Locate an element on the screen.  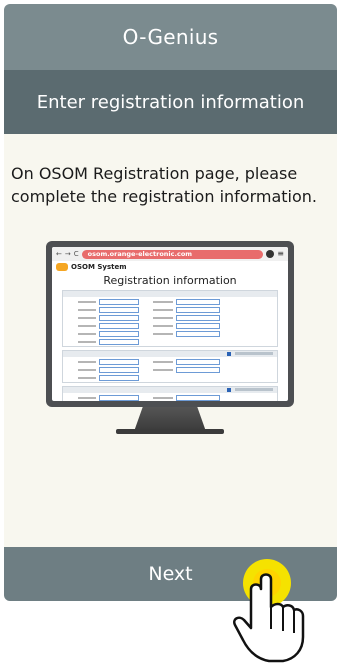
app-title: O-Genius is located at coordinates (170, 37).